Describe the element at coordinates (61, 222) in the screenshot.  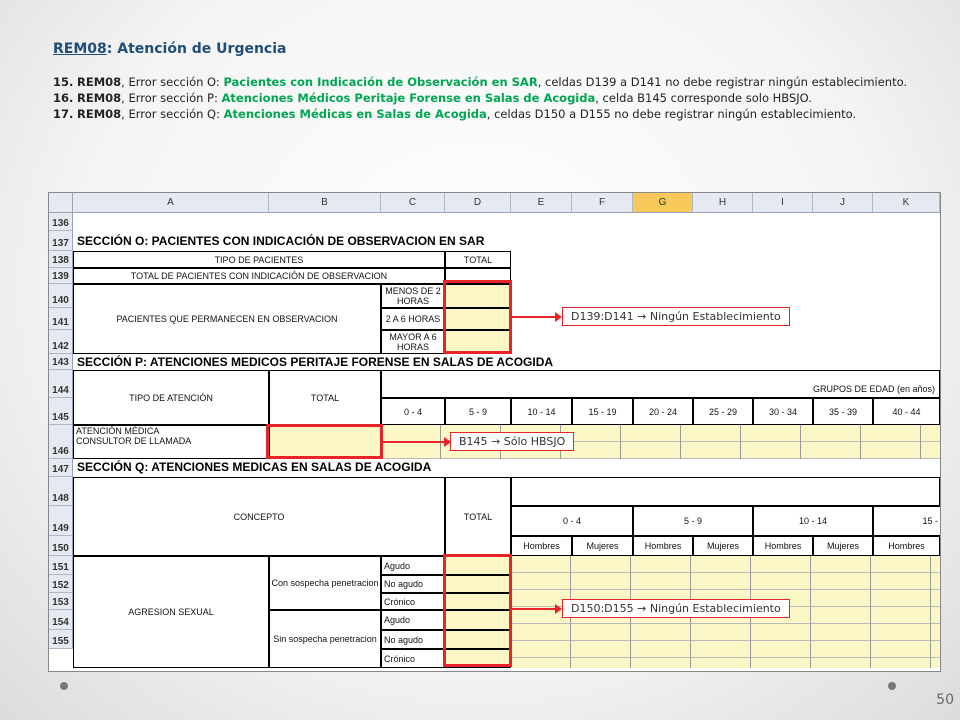
I see `row-header: 136` at that location.